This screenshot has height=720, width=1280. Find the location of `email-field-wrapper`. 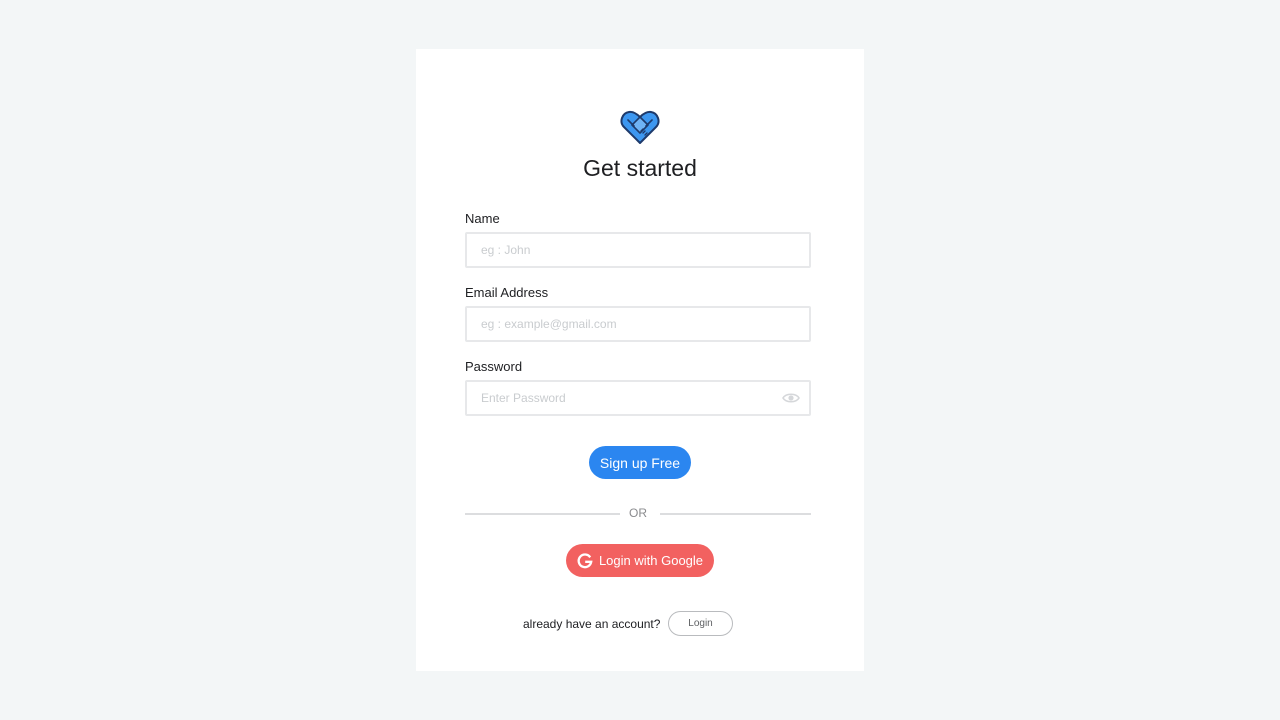

email-field-wrapper is located at coordinates (638, 324).